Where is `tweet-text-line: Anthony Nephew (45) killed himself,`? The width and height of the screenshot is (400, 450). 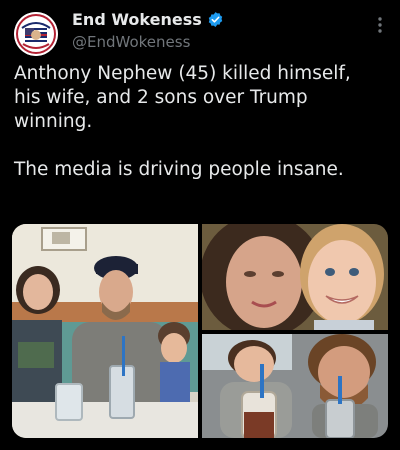
tweet-text-line: Anthony Nephew (45) killed himself, is located at coordinates (182, 73).